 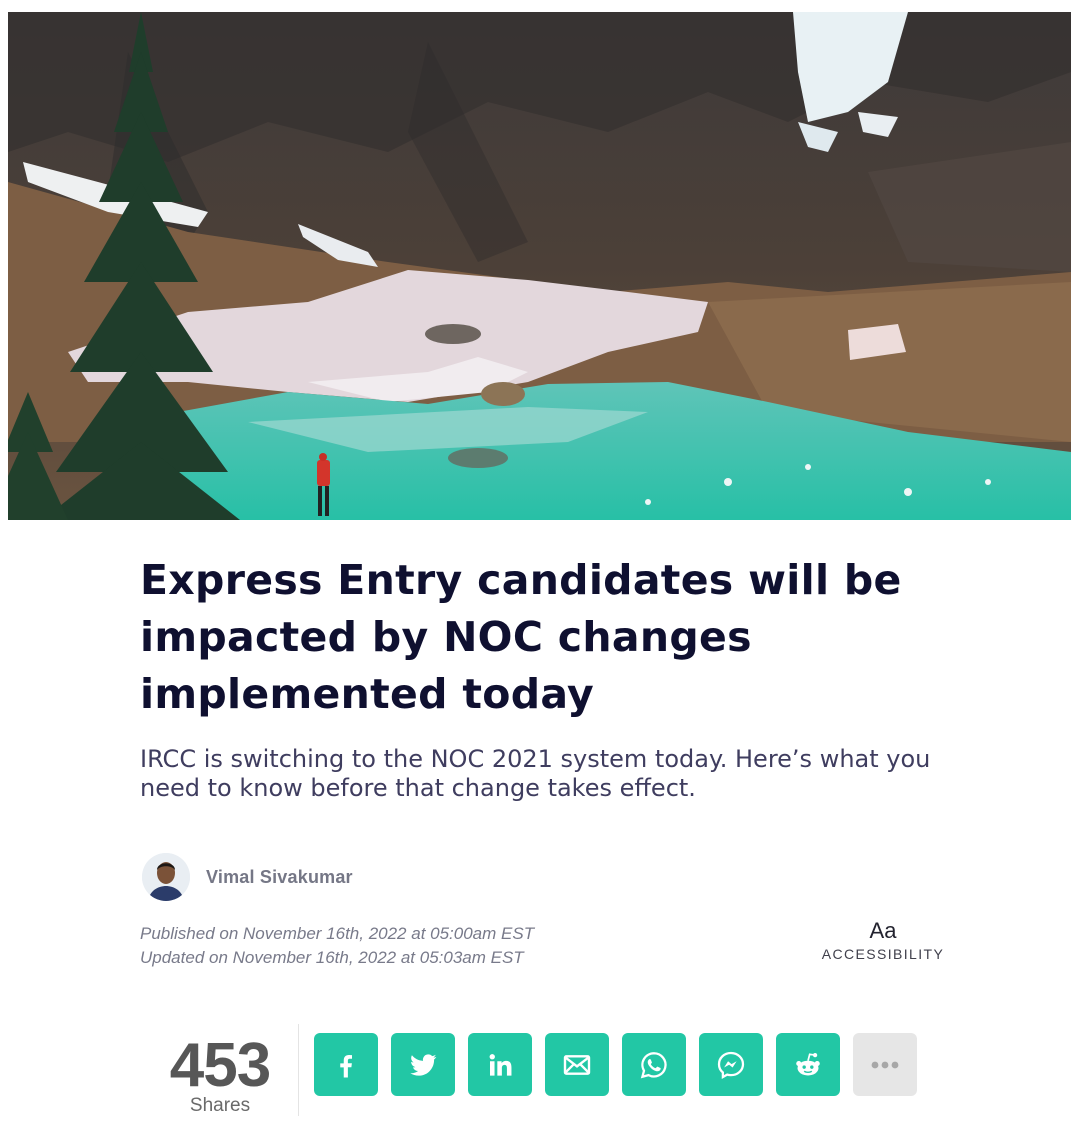 I want to click on share-reddit-button, so click(x=808, y=1064).